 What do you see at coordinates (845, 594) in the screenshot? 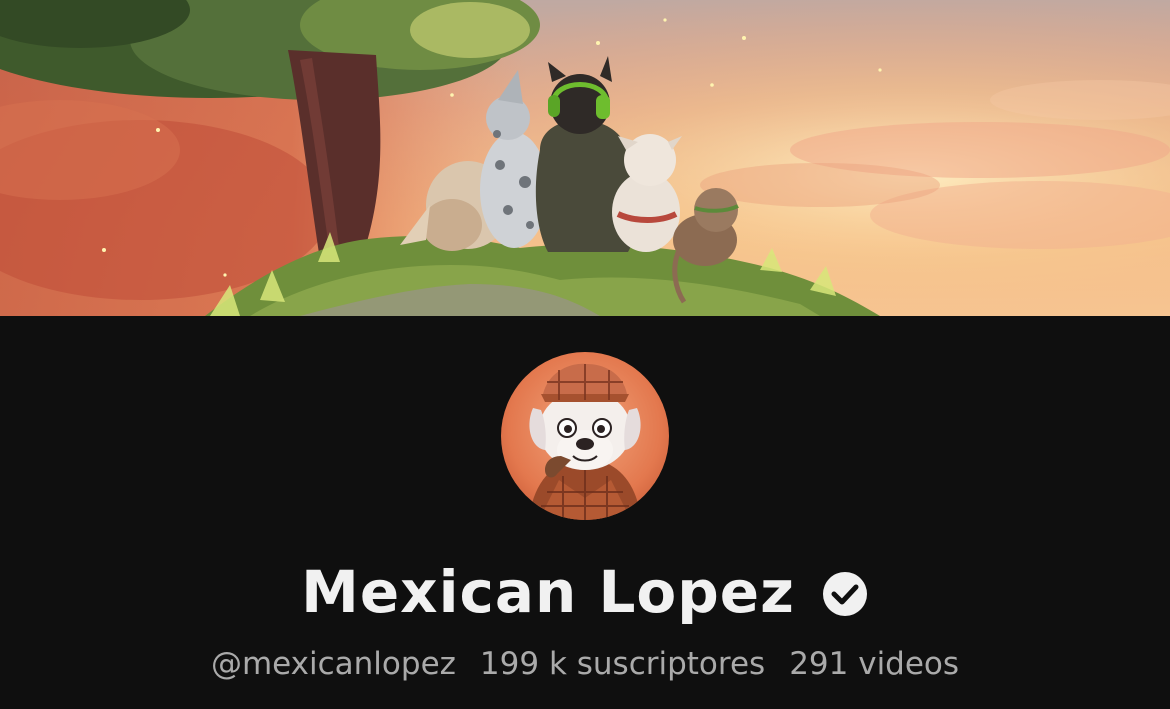
I see `verified-check-icon` at bounding box center [845, 594].